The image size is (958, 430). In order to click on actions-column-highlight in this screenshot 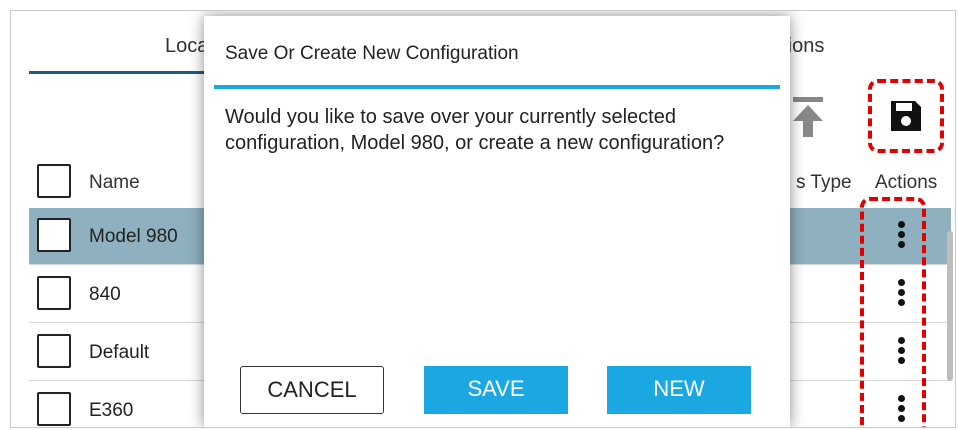, I will do `click(893, 312)`.